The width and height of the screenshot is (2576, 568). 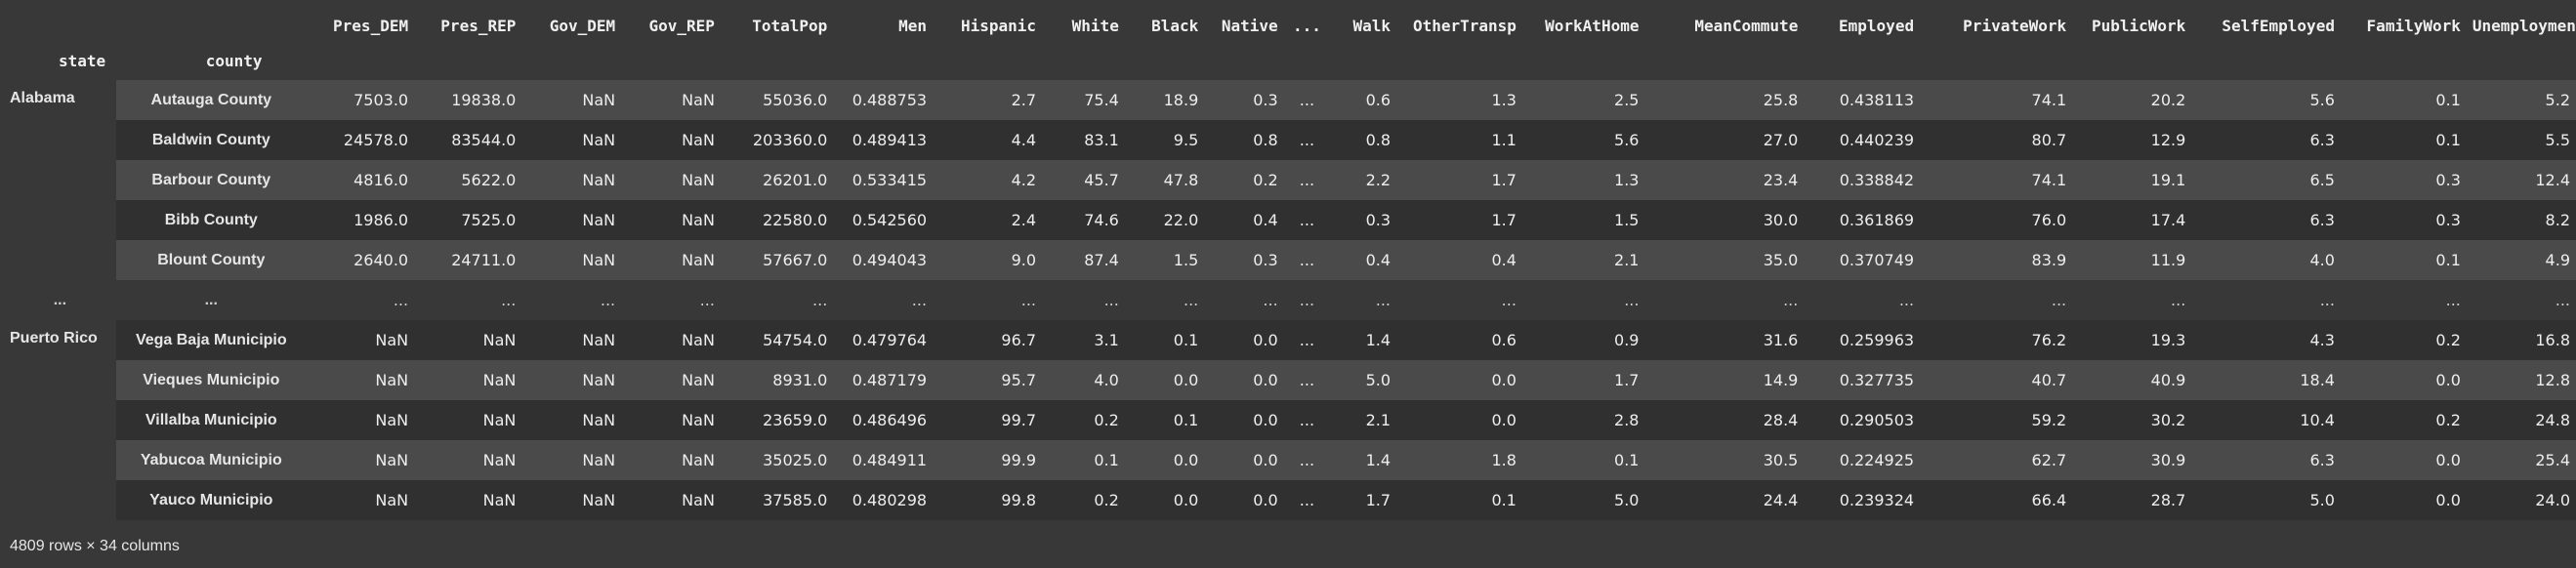 I want to click on column-header: FamilyWork, so click(x=2413, y=25).